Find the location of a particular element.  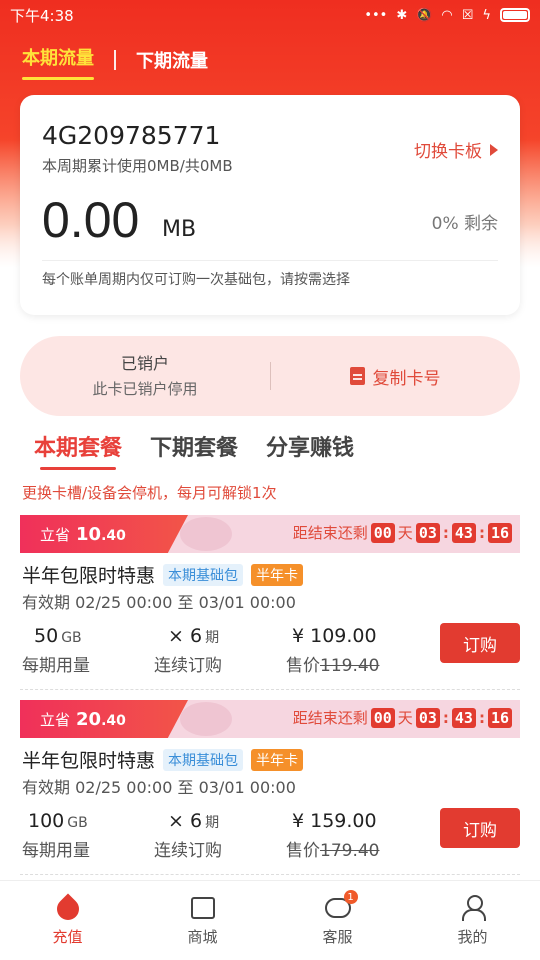

tab-next-package: 下期套餐 is located at coordinates (194, 446).